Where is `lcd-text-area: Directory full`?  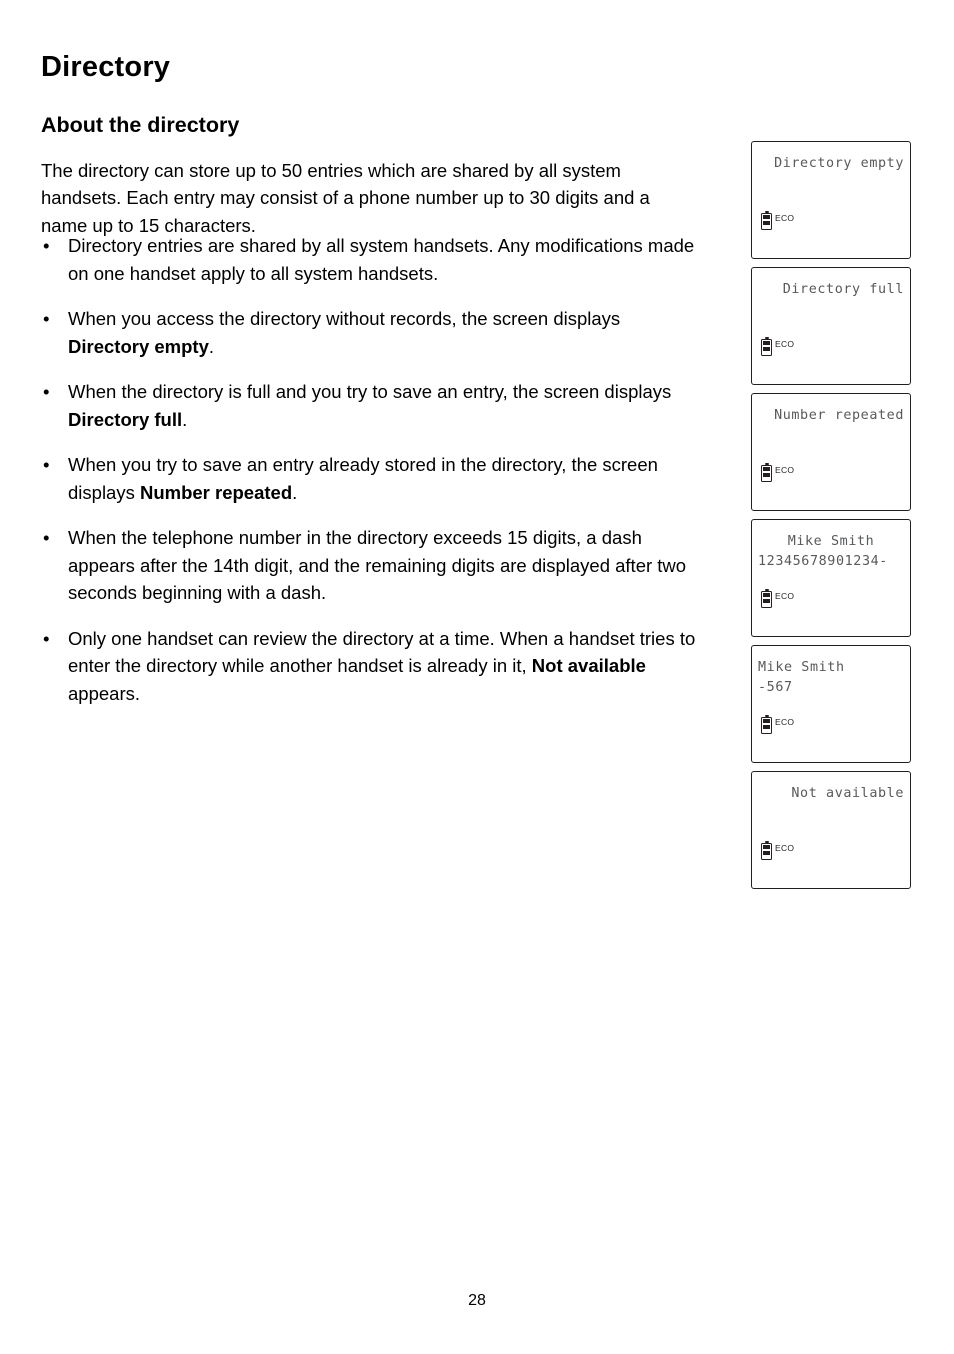
lcd-text-area: Directory full is located at coordinates (831, 290).